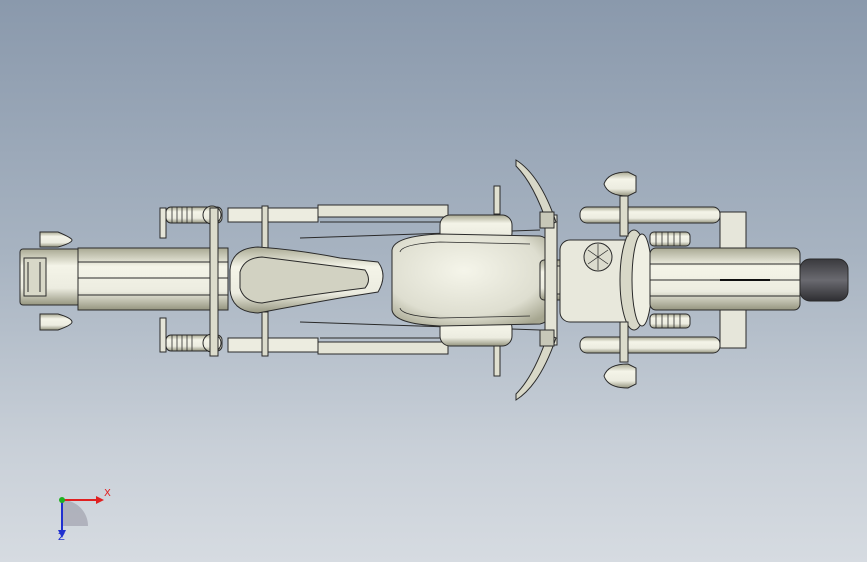  Describe the element at coordinates (620, 184) in the screenshot. I see `turn-signal-top` at that location.